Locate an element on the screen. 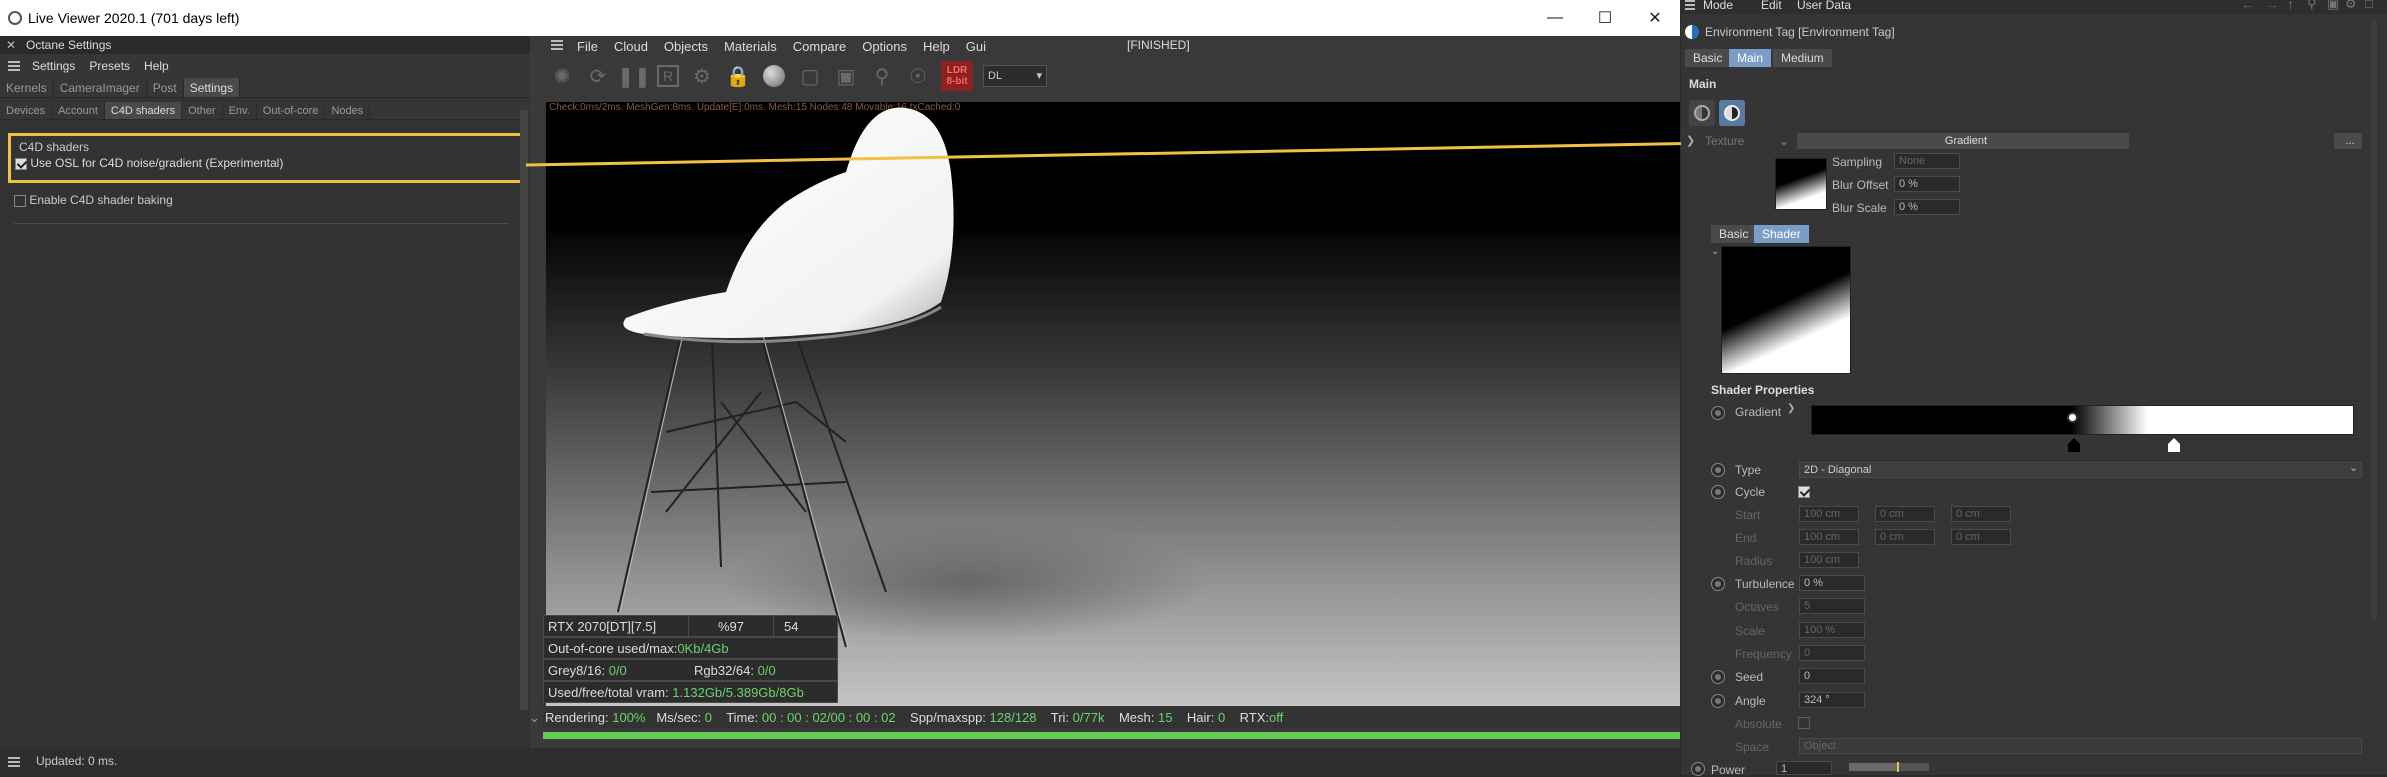  blur-offset-field: 0 % is located at coordinates (1927, 184).